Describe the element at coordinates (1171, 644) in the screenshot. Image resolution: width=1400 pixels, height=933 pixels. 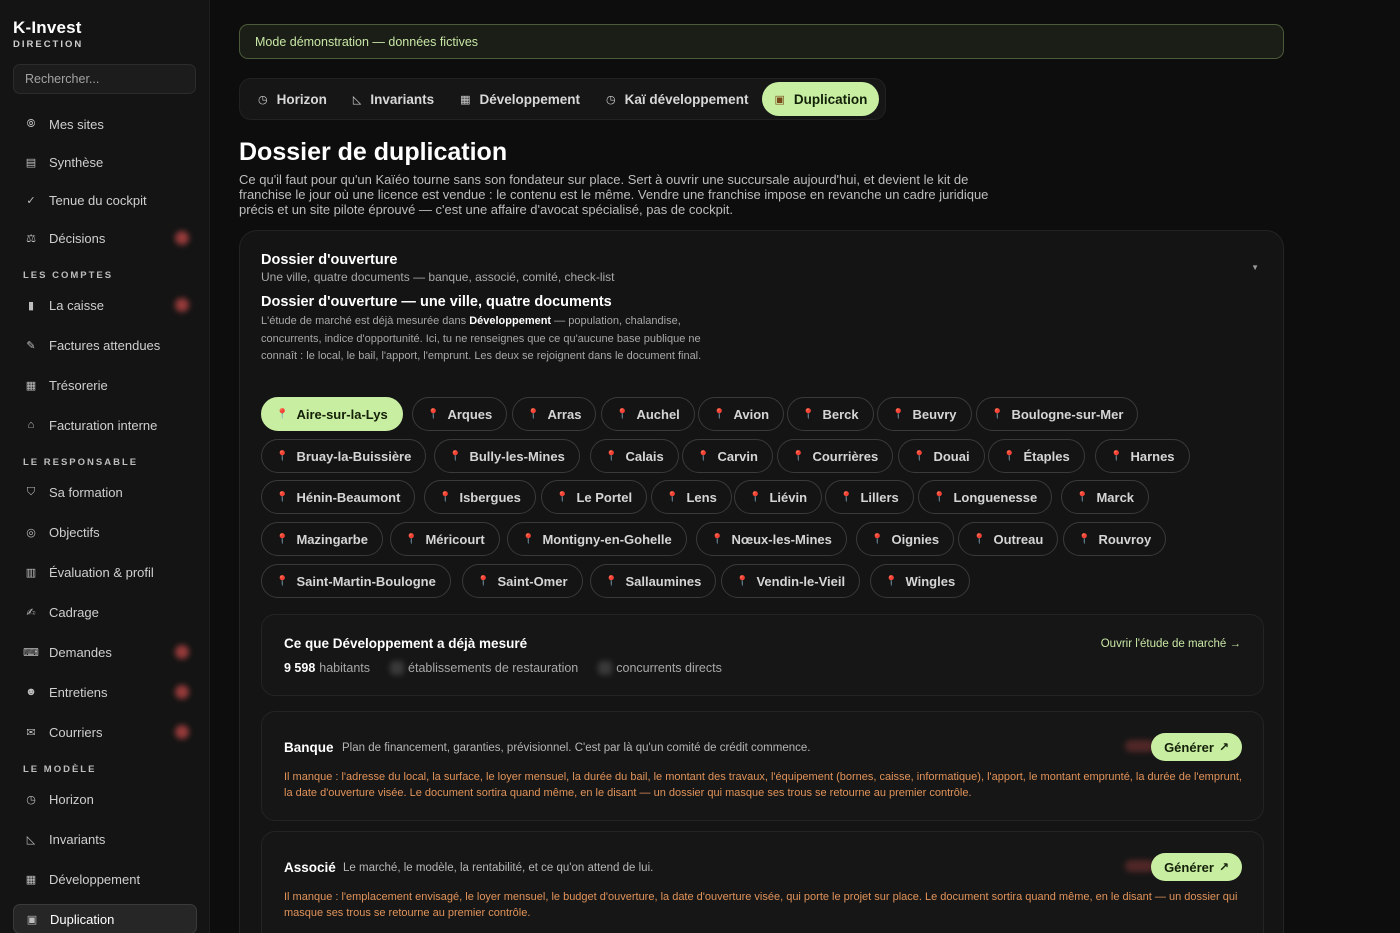
I see `market-study-link: Ouvrir l'étude de marché →` at that location.